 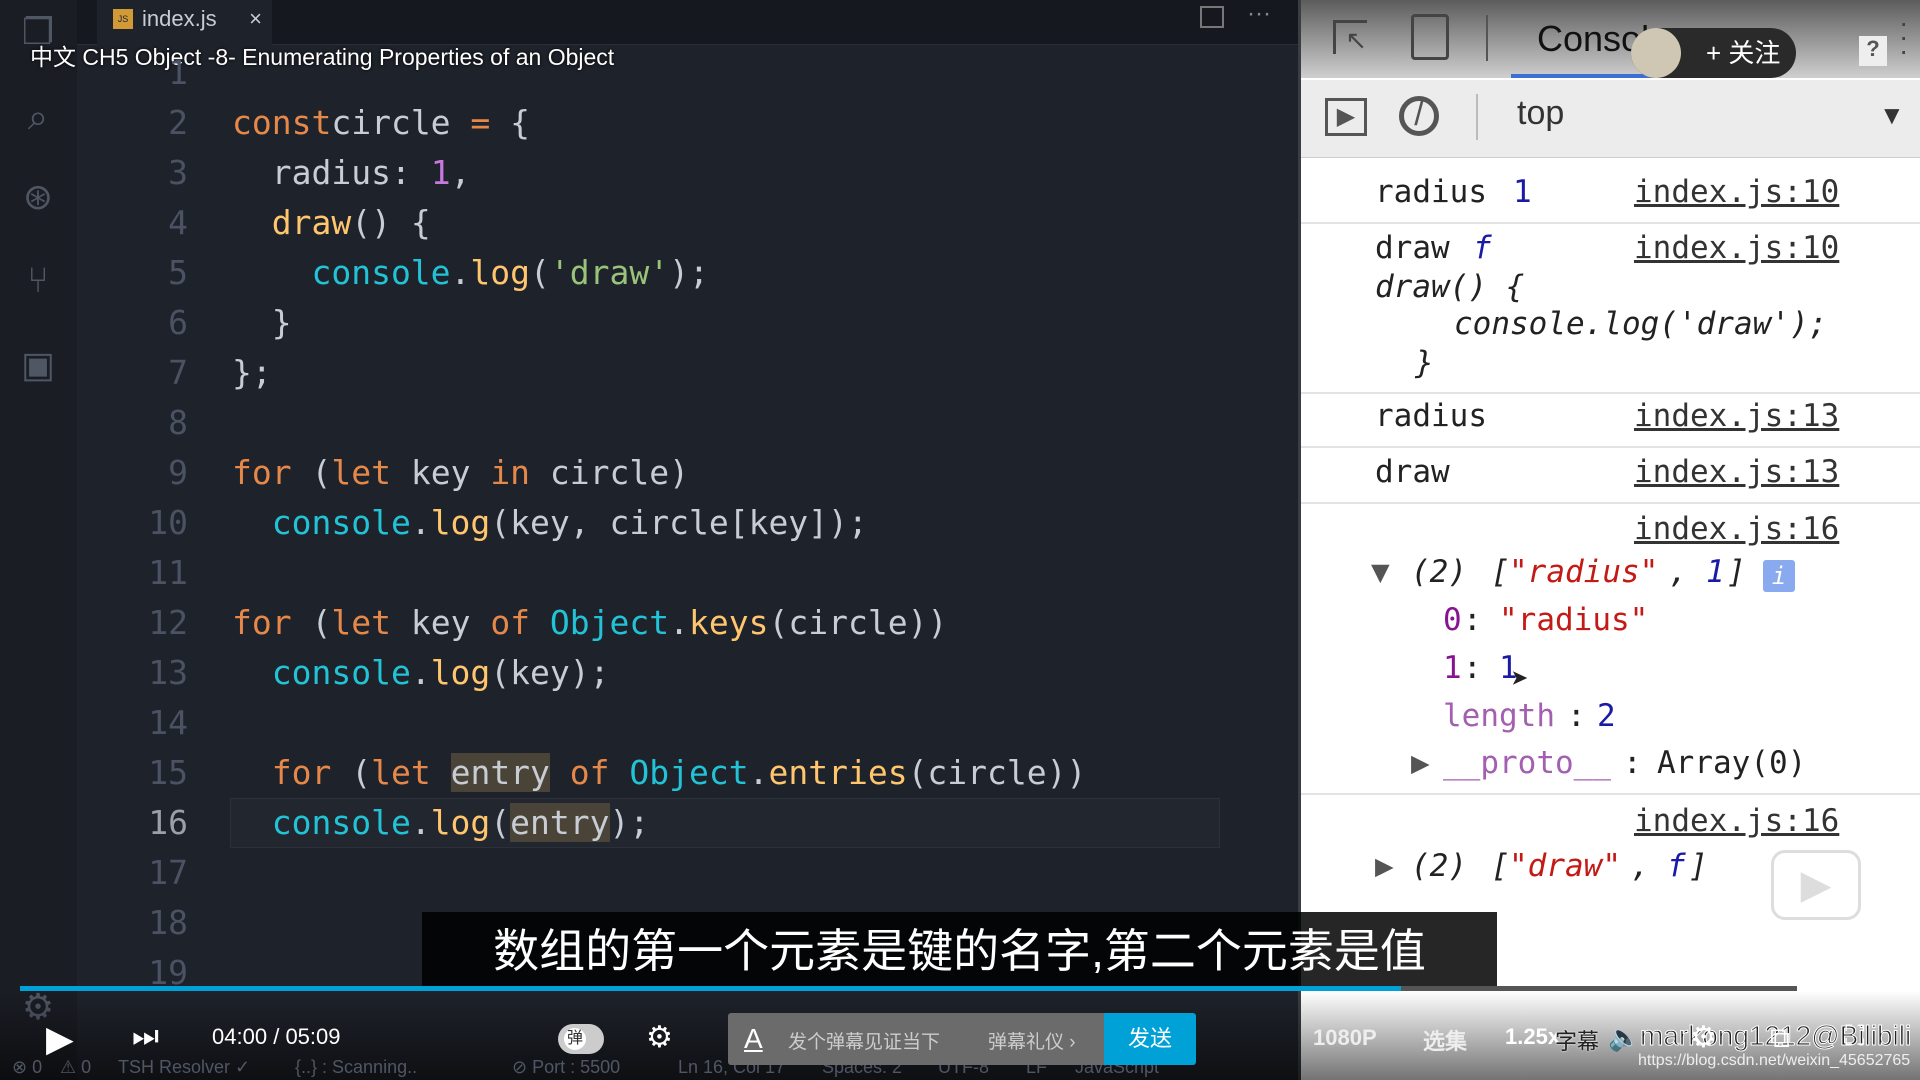 What do you see at coordinates (1032, 1040) in the screenshot?
I see `danmu-etiquette-link: 弹幕礼仪 ›` at bounding box center [1032, 1040].